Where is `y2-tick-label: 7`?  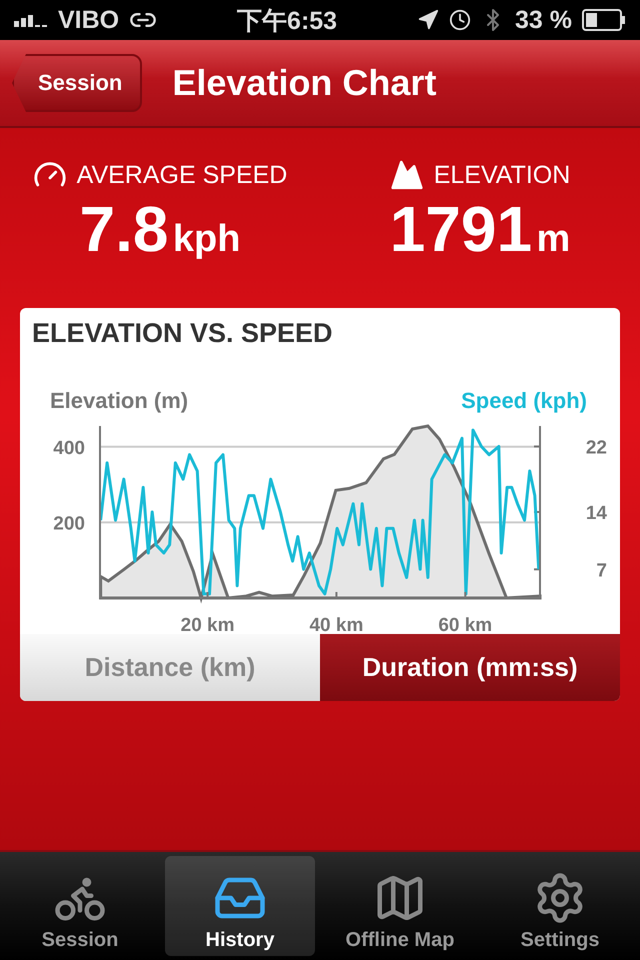 y2-tick-label: 7 is located at coordinates (601, 571).